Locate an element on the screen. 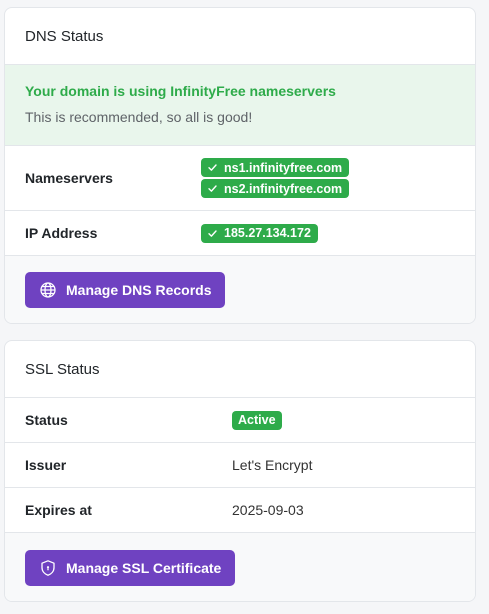  shield-icon is located at coordinates (48, 568).